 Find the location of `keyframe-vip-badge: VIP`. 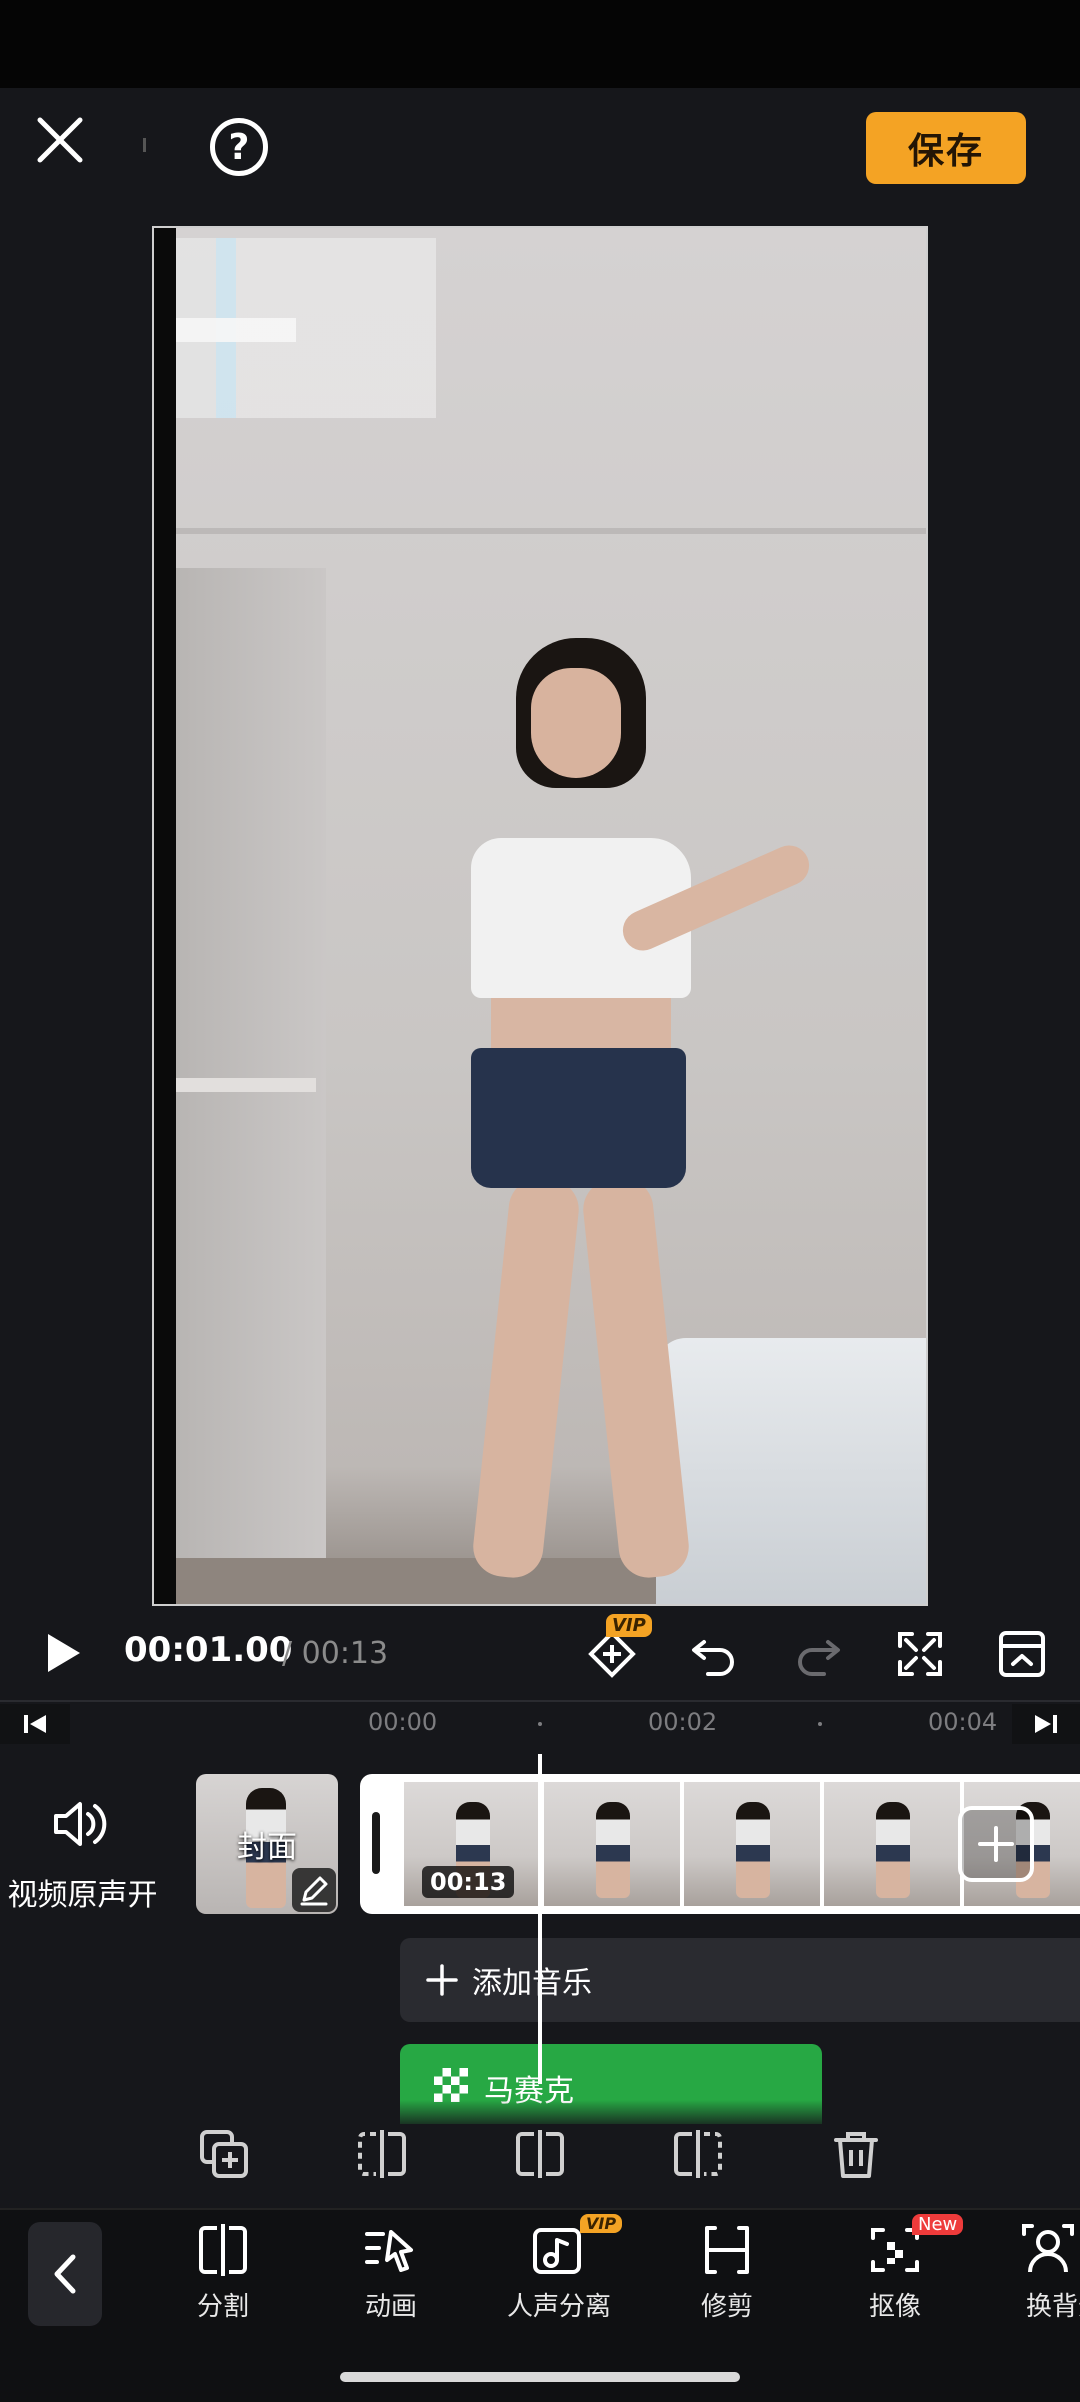

keyframe-vip-badge: VIP is located at coordinates (629, 1625).